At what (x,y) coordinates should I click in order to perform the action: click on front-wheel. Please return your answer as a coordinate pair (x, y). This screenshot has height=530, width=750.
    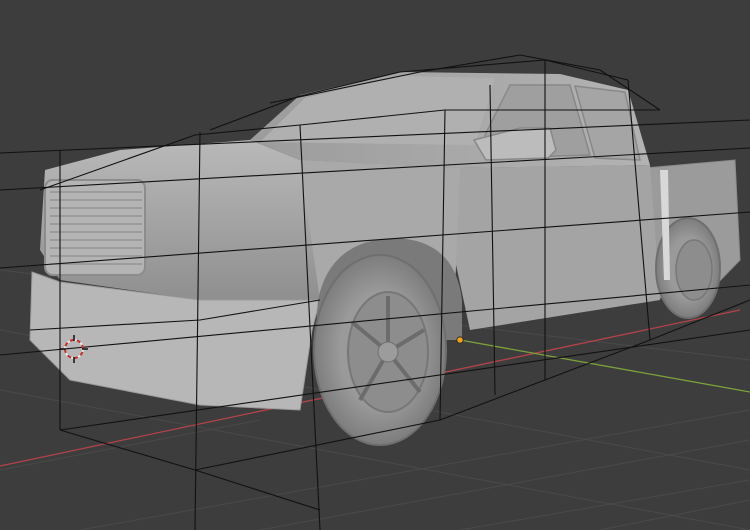
    Looking at the image, I should click on (380, 350).